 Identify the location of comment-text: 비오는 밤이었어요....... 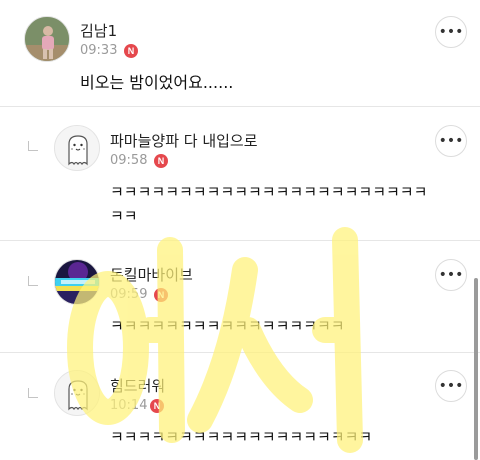
(157, 82).